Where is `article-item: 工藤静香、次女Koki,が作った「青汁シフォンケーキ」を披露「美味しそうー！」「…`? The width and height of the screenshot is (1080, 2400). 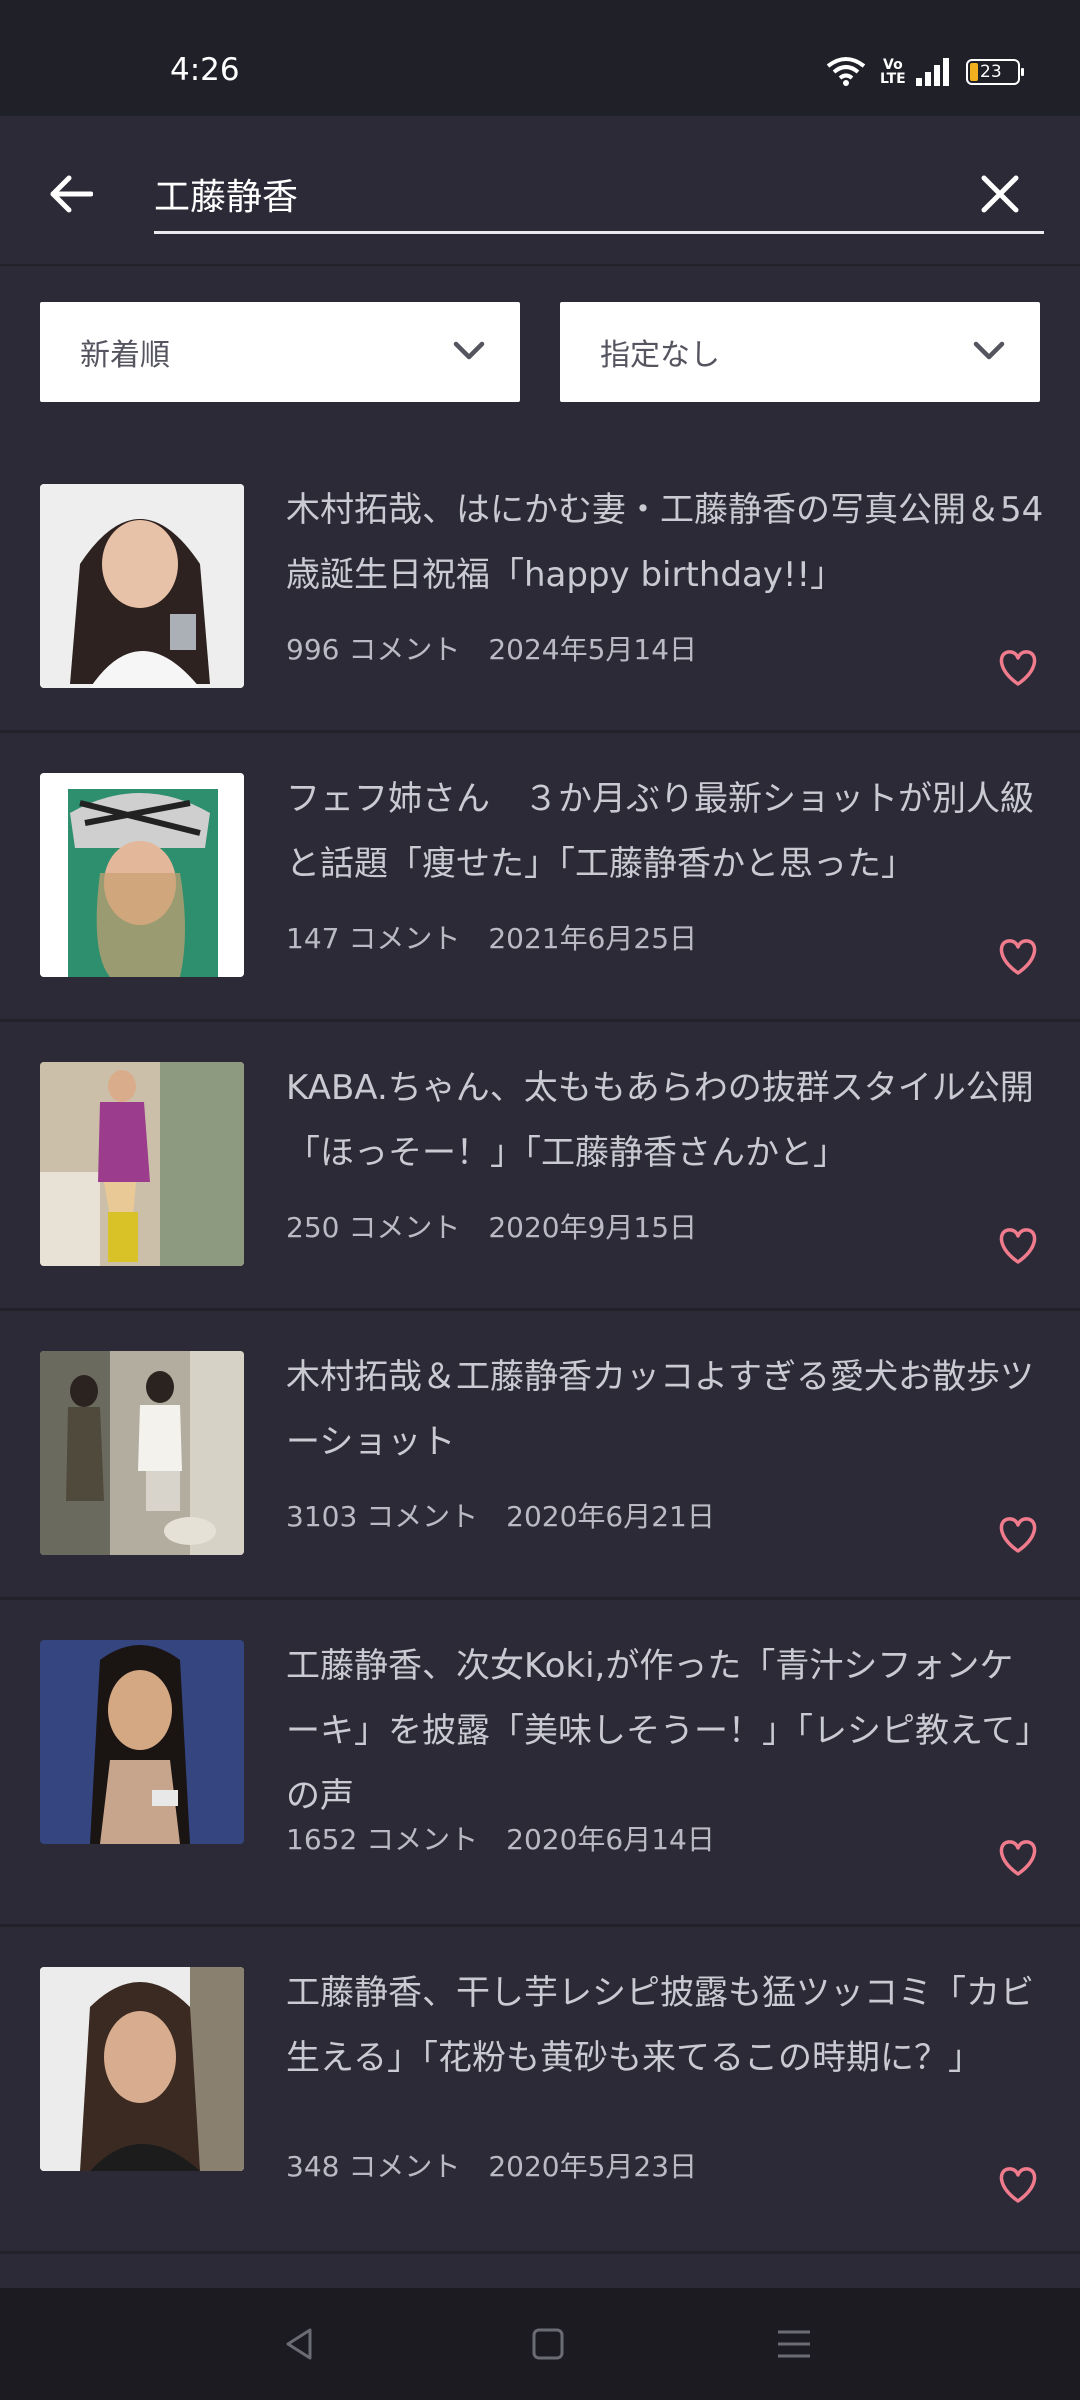 article-item: 工藤静香、次女Koki,が作った「青汁シフォンケーキ」を披露「美味しそうー！」「… is located at coordinates (540, 1763).